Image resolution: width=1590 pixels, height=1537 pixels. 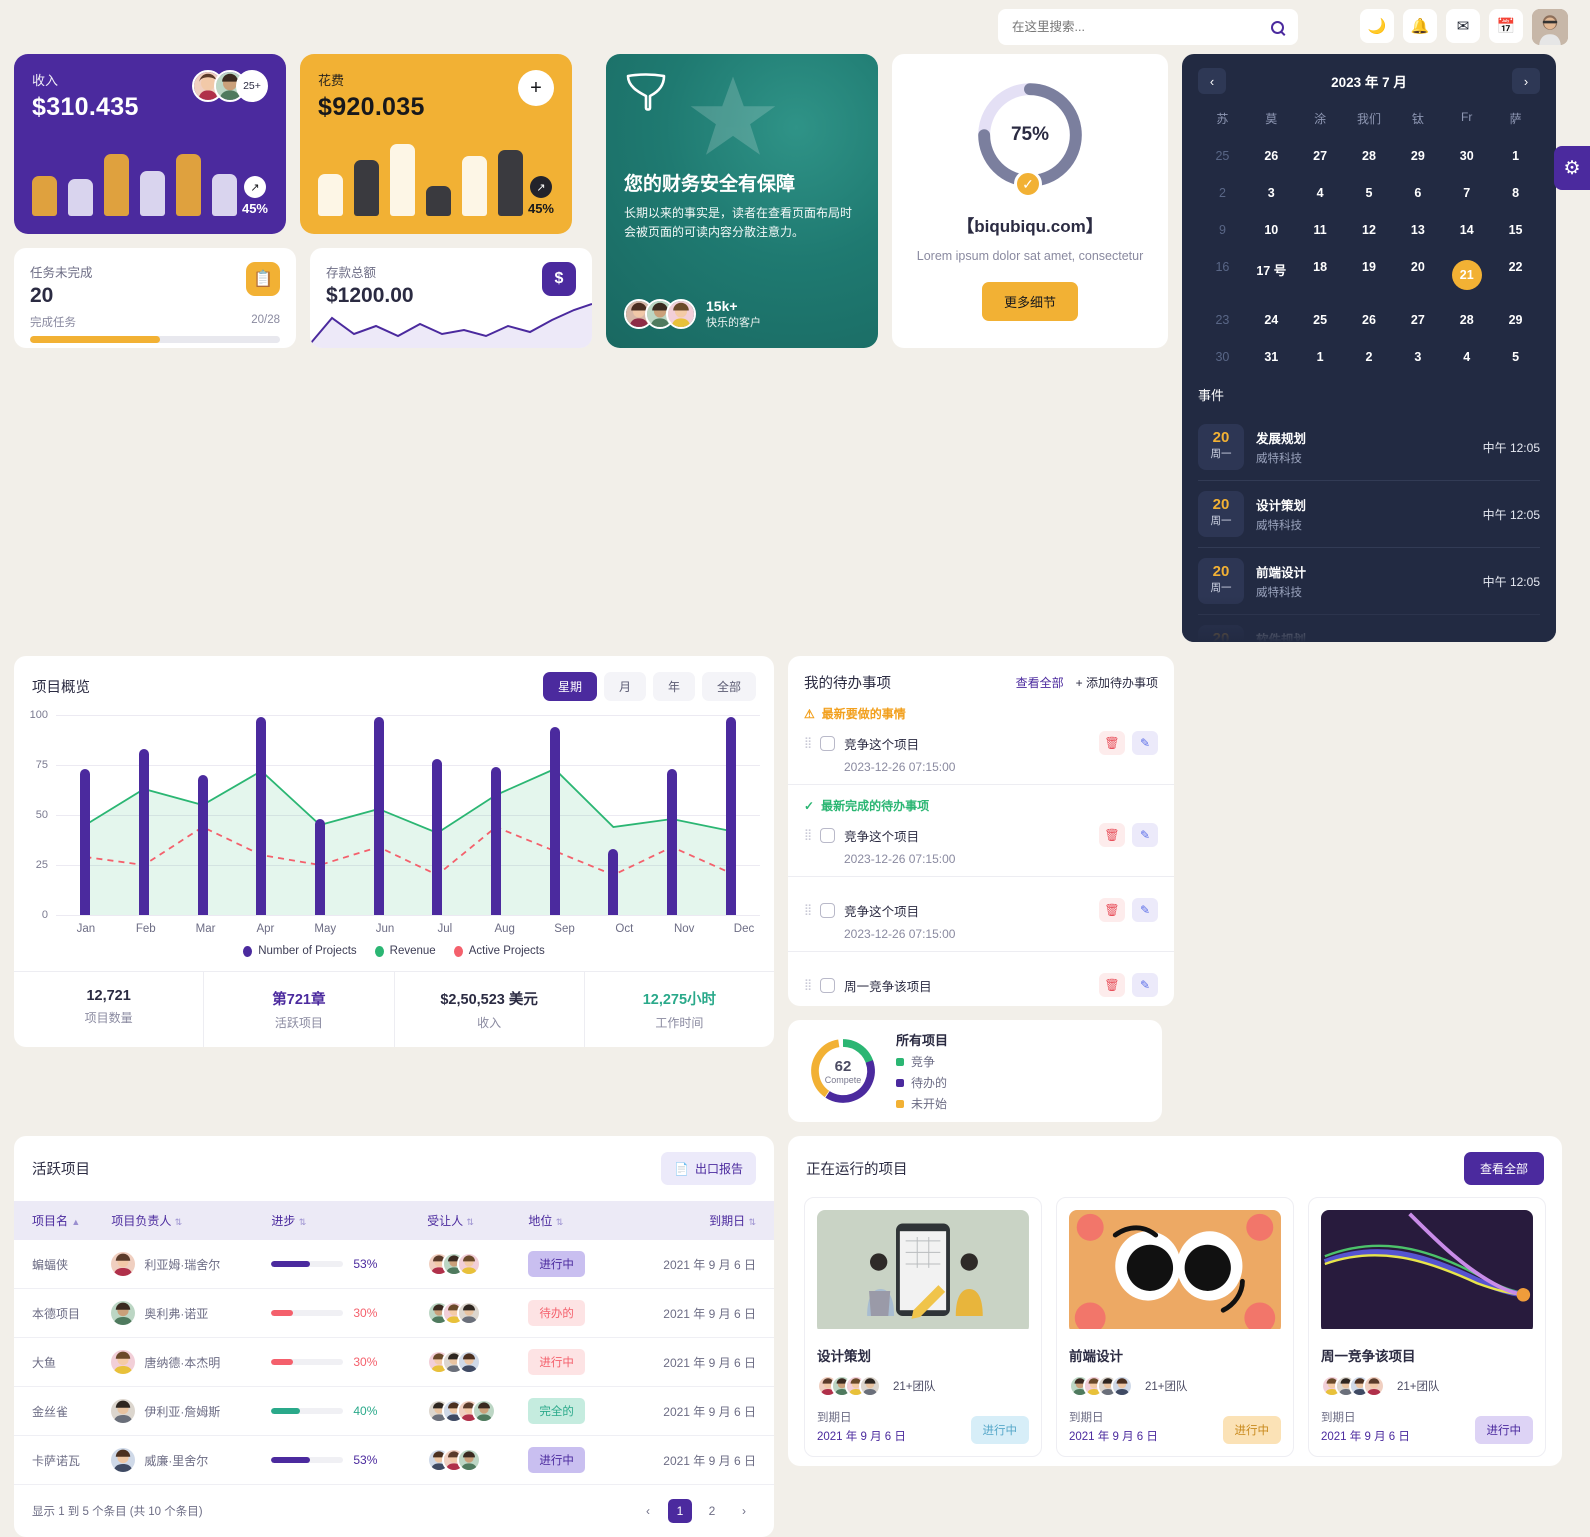 I want to click on export-report-button: 📄 出口报告, so click(x=708, y=1168).